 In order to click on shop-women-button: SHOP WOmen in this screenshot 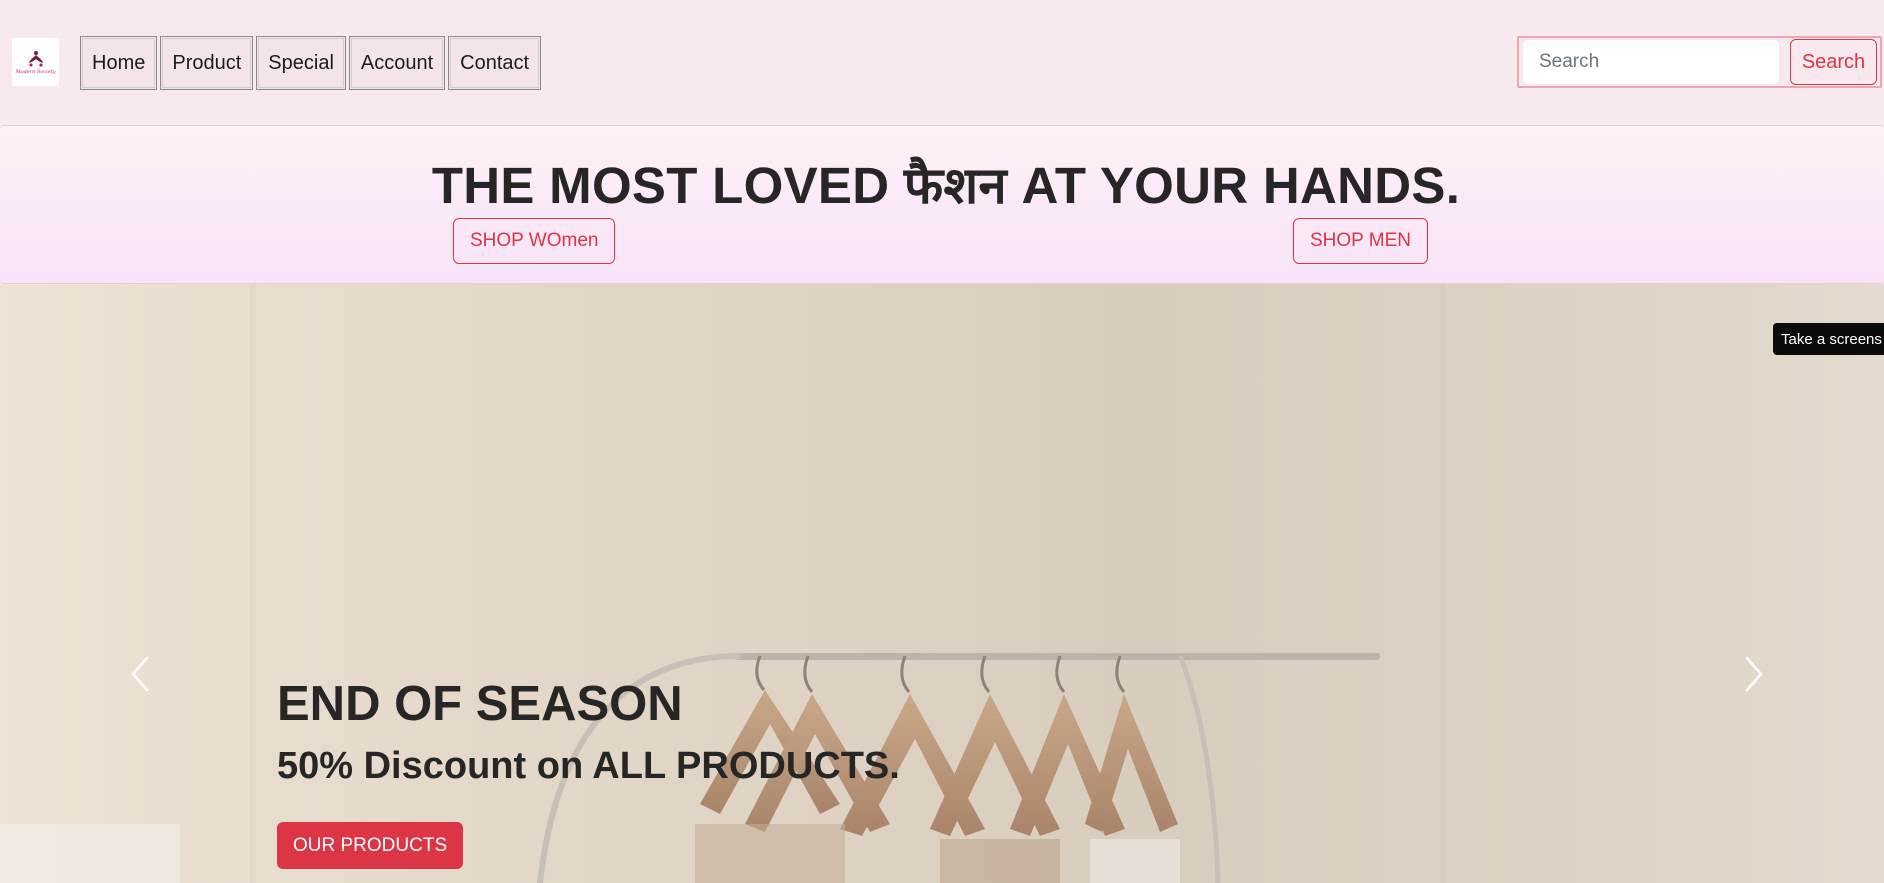, I will do `click(534, 241)`.